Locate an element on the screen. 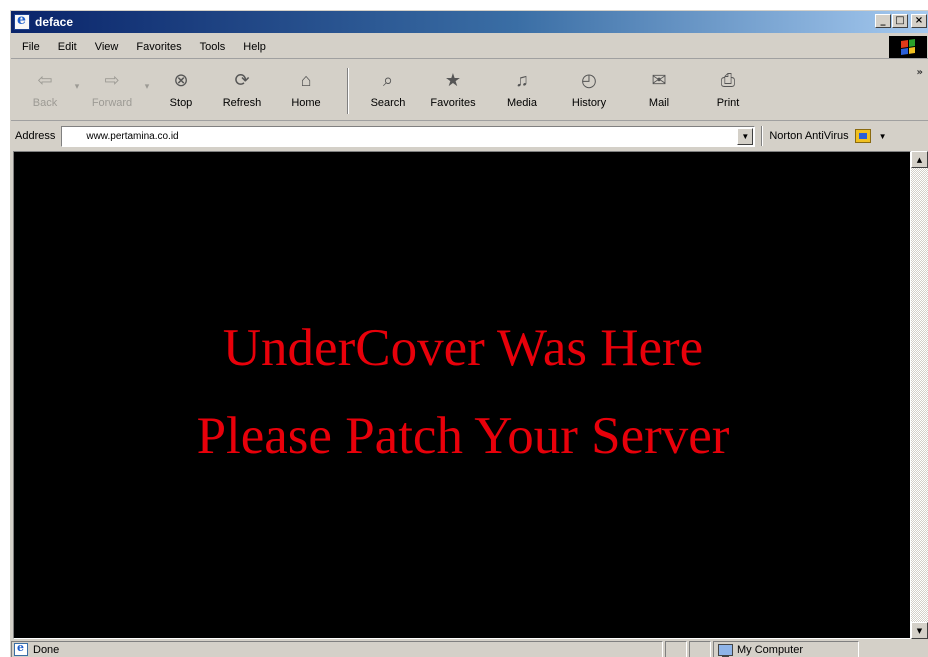 The height and width of the screenshot is (657, 928). history-button: ◴ History is located at coordinates (589, 91).